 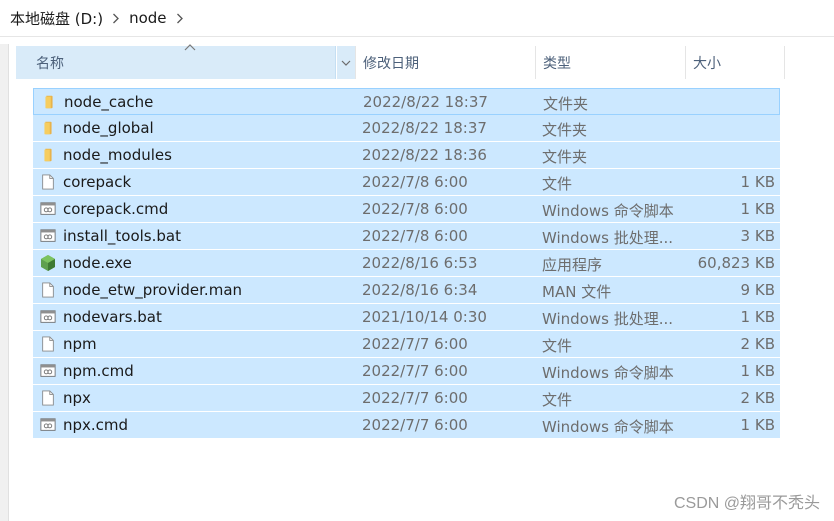 What do you see at coordinates (190, 47) in the screenshot?
I see `sort-ascending-icon` at bounding box center [190, 47].